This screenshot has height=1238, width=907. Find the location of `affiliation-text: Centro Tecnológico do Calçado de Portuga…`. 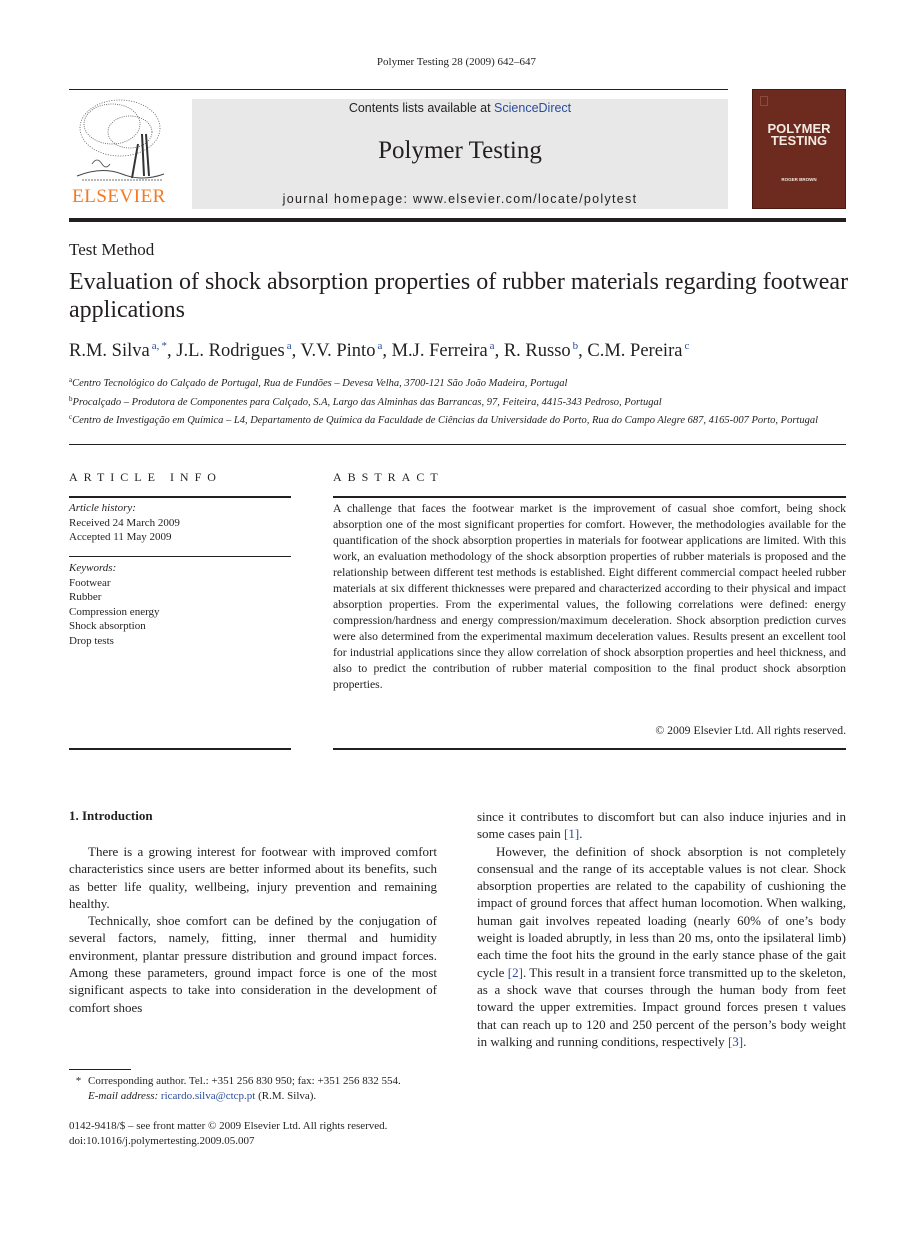

affiliation-text: Centro Tecnológico do Calçado de Portuga… is located at coordinates (320, 383).